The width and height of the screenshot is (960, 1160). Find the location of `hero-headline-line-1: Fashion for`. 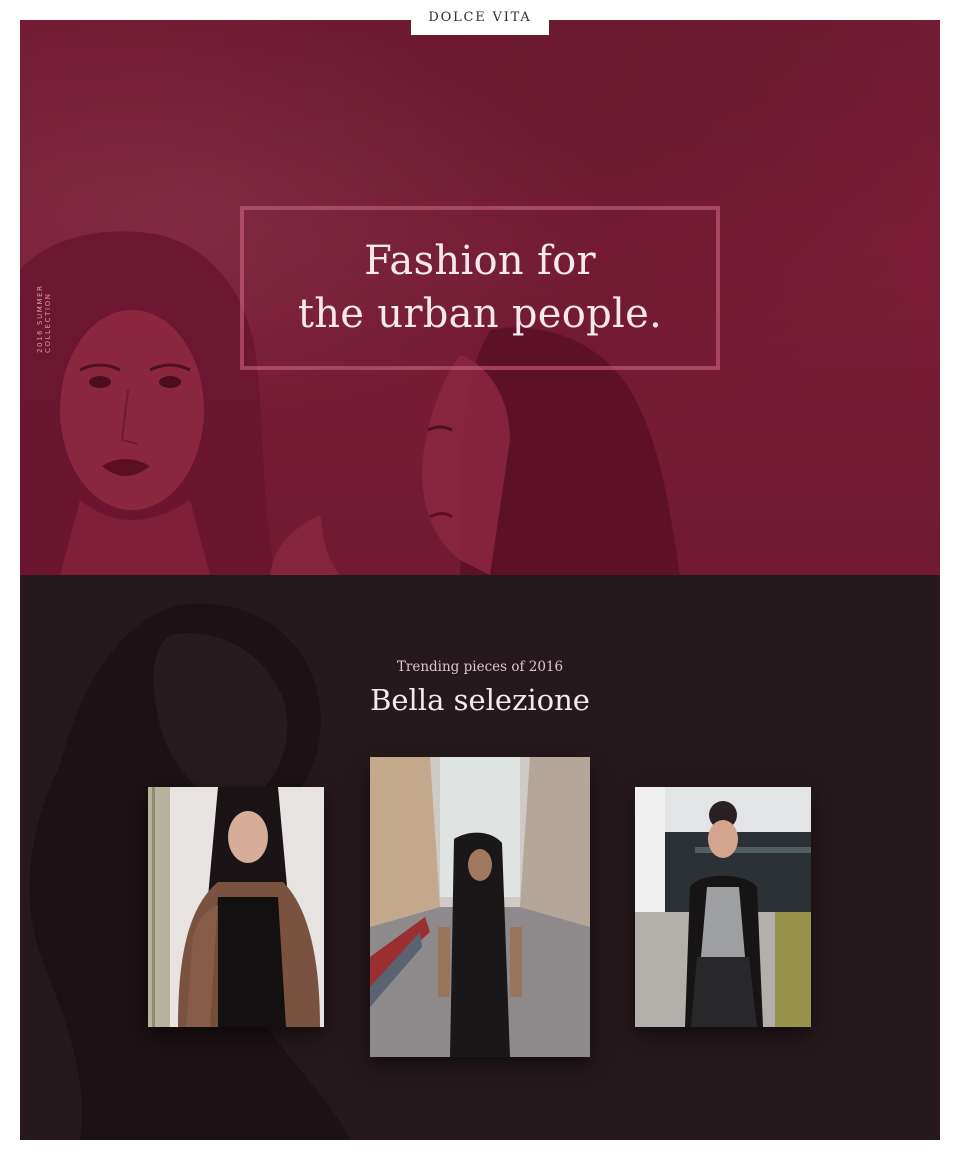

hero-headline-line-1: Fashion for is located at coordinates (480, 261).